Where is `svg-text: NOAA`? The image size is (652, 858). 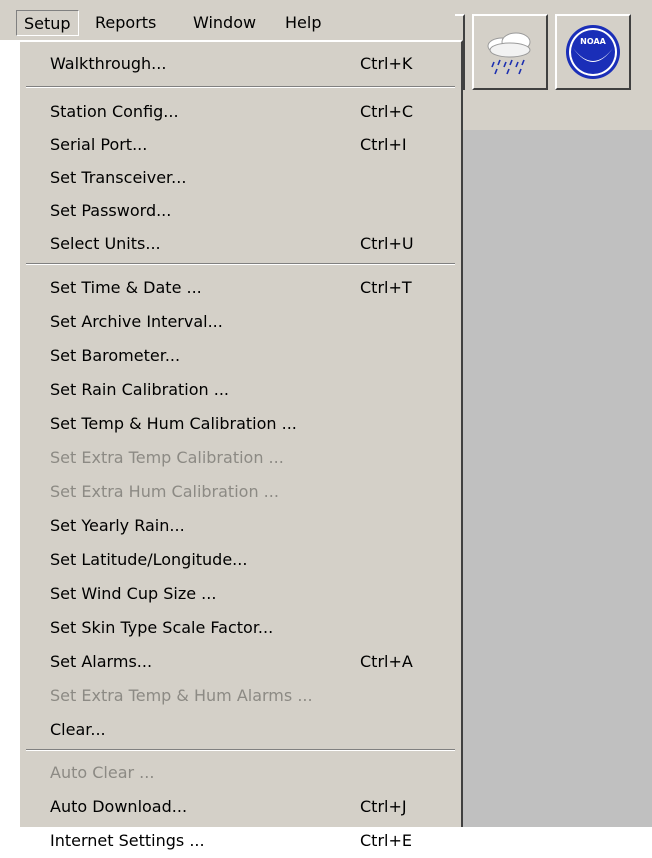 svg-text: NOAA is located at coordinates (593, 41).